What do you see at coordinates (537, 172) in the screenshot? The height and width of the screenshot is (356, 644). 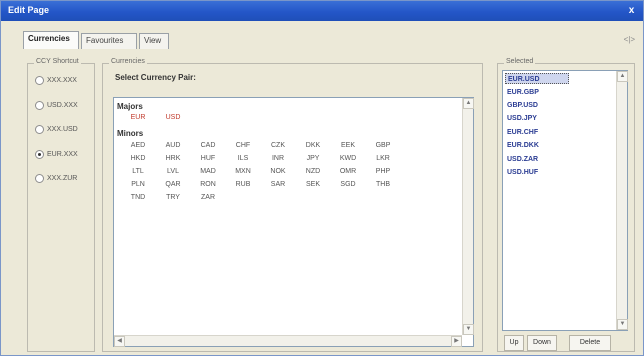 I see `selected-item-usd-huf: USD.HUF` at bounding box center [537, 172].